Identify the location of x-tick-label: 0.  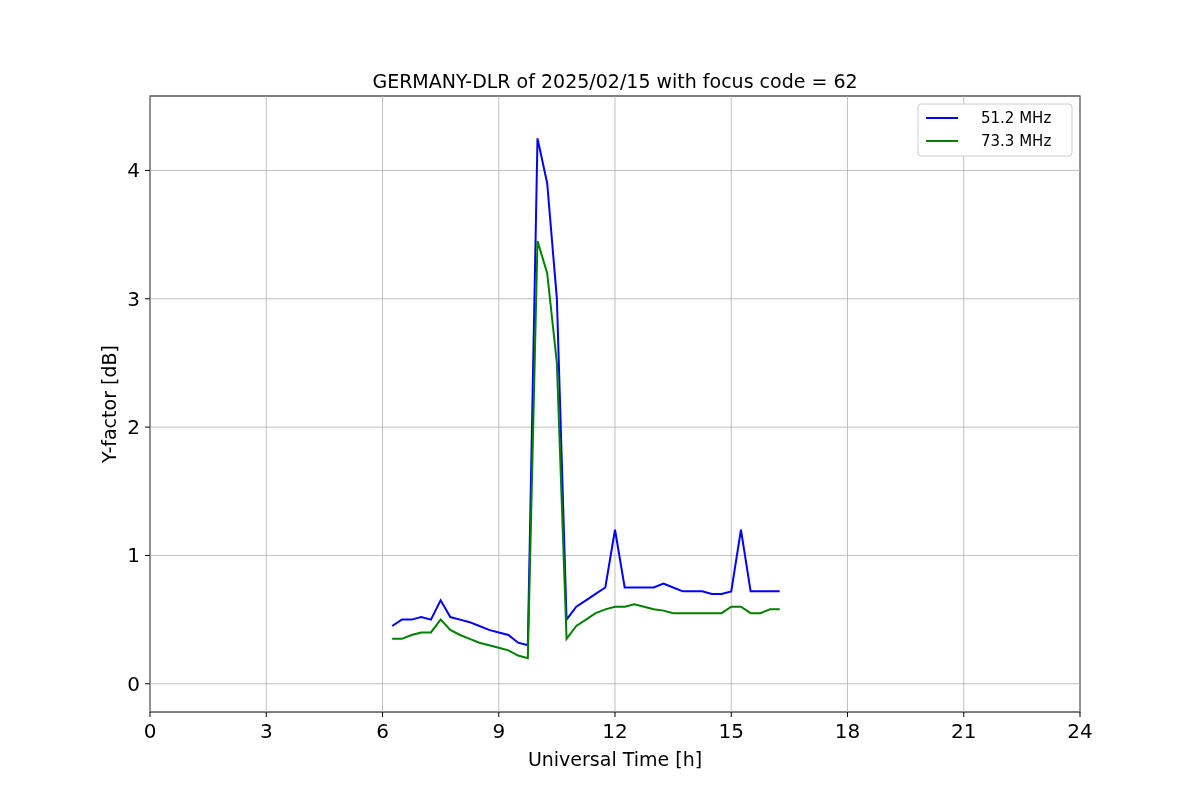
(150, 731).